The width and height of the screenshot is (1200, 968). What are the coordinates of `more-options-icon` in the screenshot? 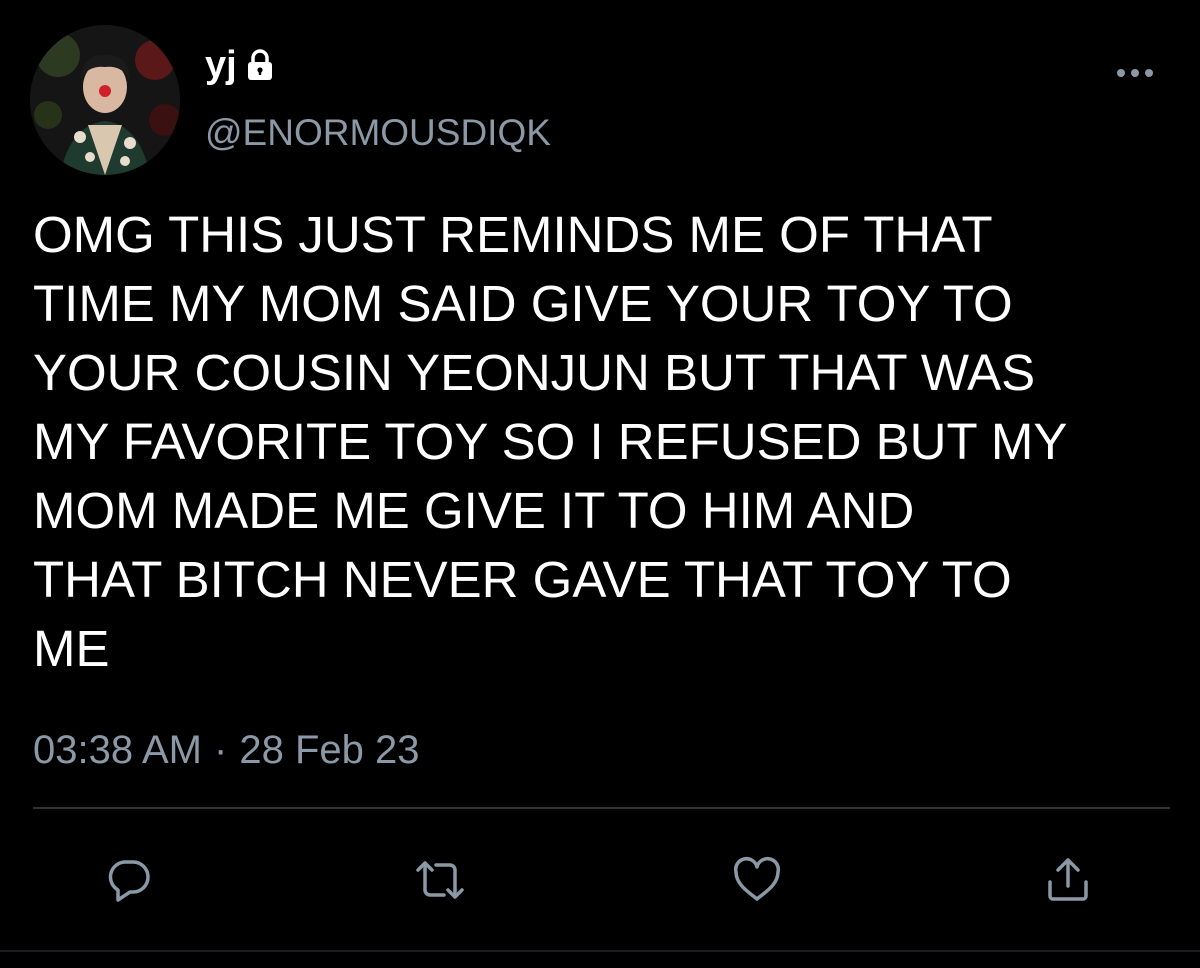 It's located at (1135, 73).